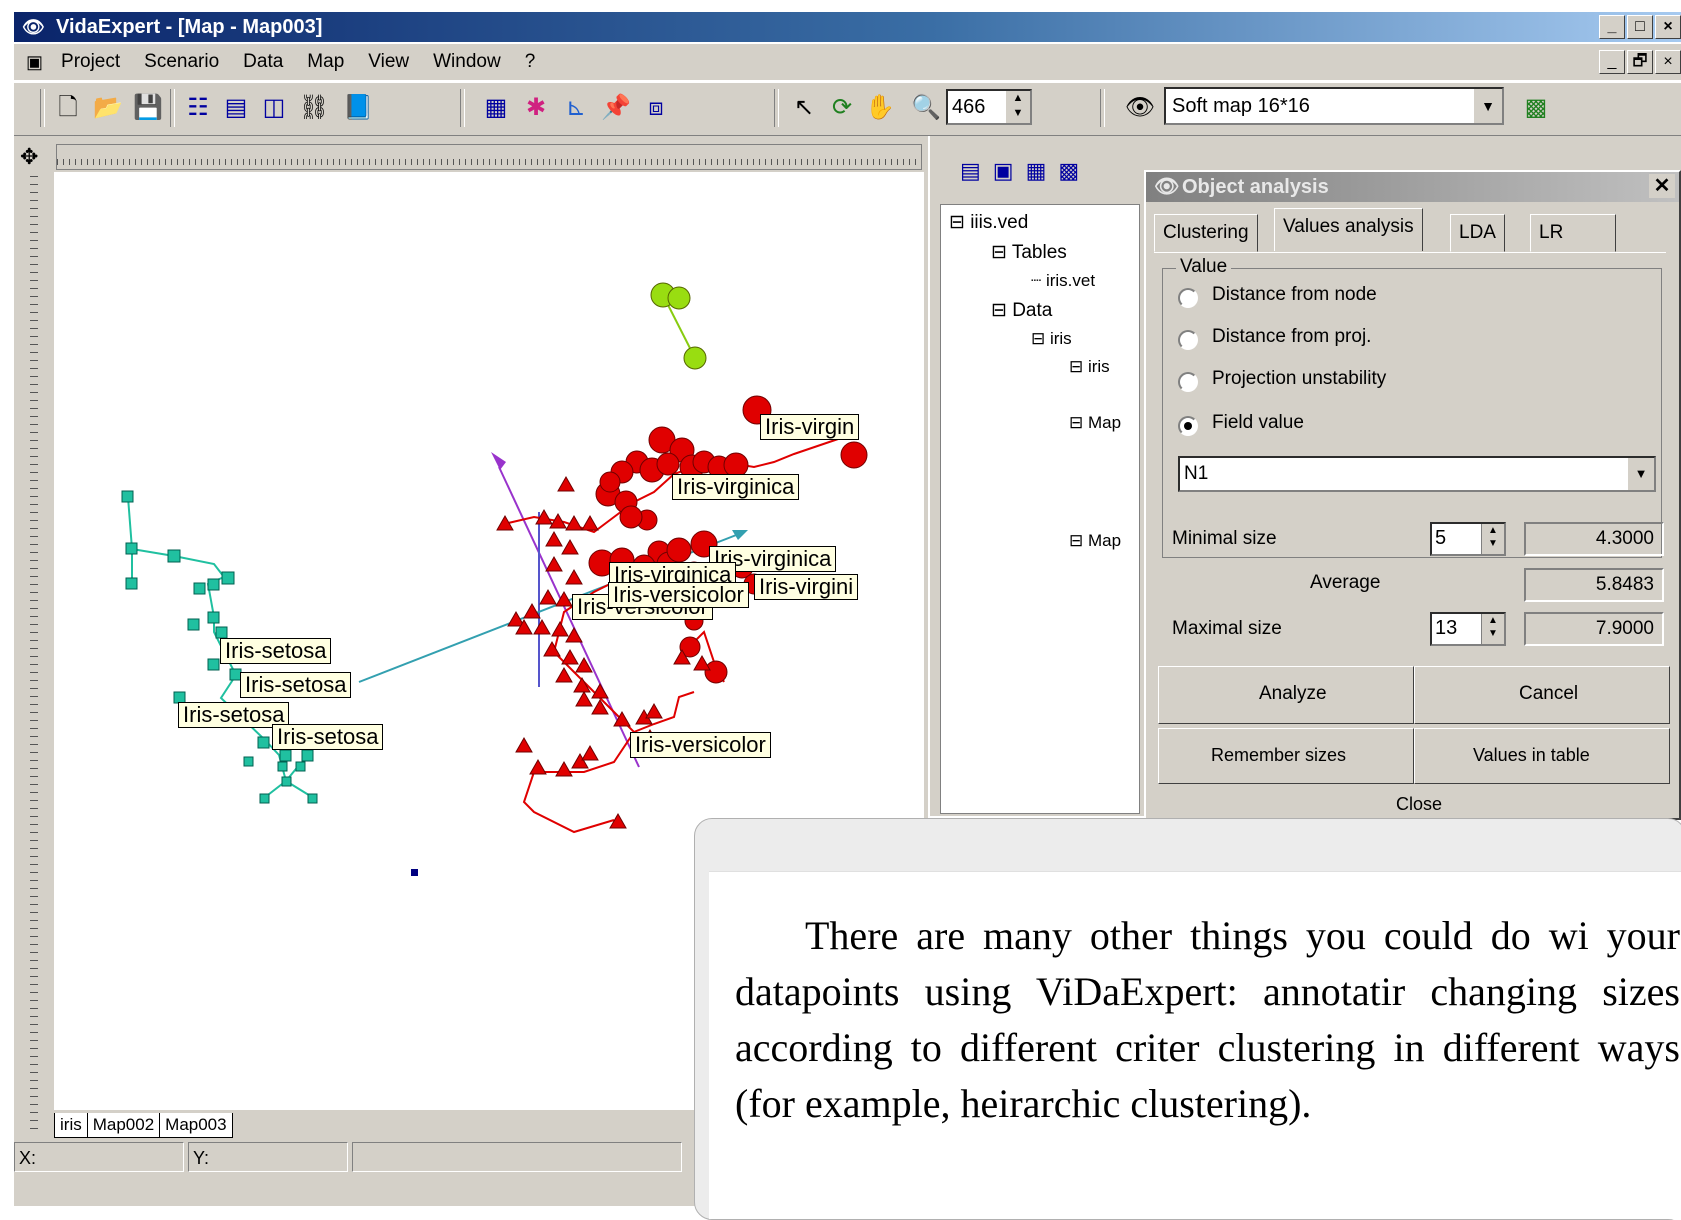  I want to click on data-table-icon: ▦, so click(496, 108).